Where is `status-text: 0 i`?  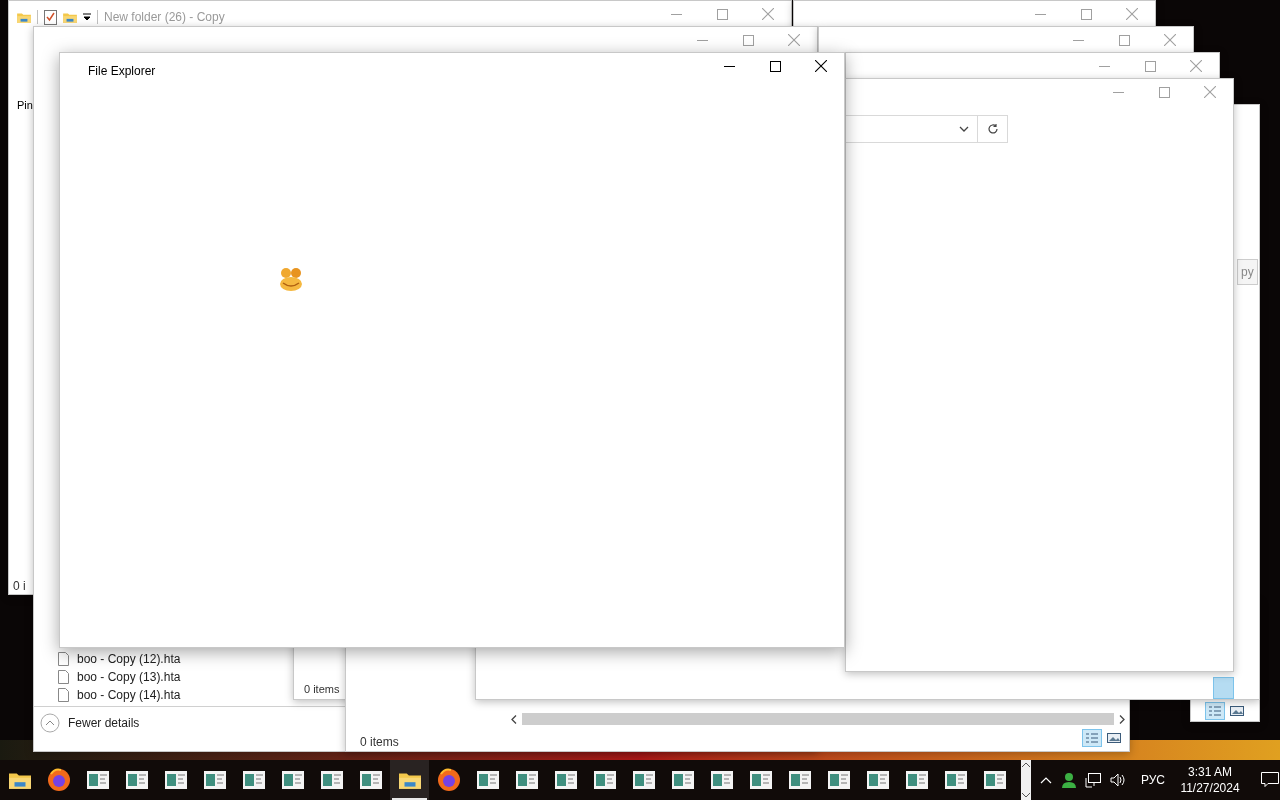 status-text: 0 i is located at coordinates (19, 586).